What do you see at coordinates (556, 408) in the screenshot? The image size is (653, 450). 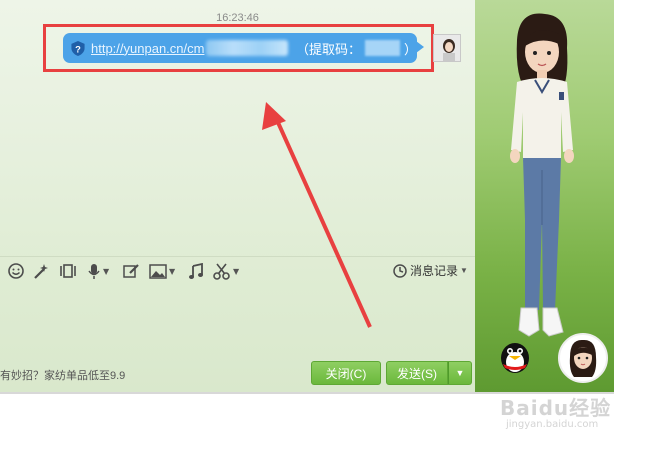 I see `watermark-main: Baidu经验` at bounding box center [556, 408].